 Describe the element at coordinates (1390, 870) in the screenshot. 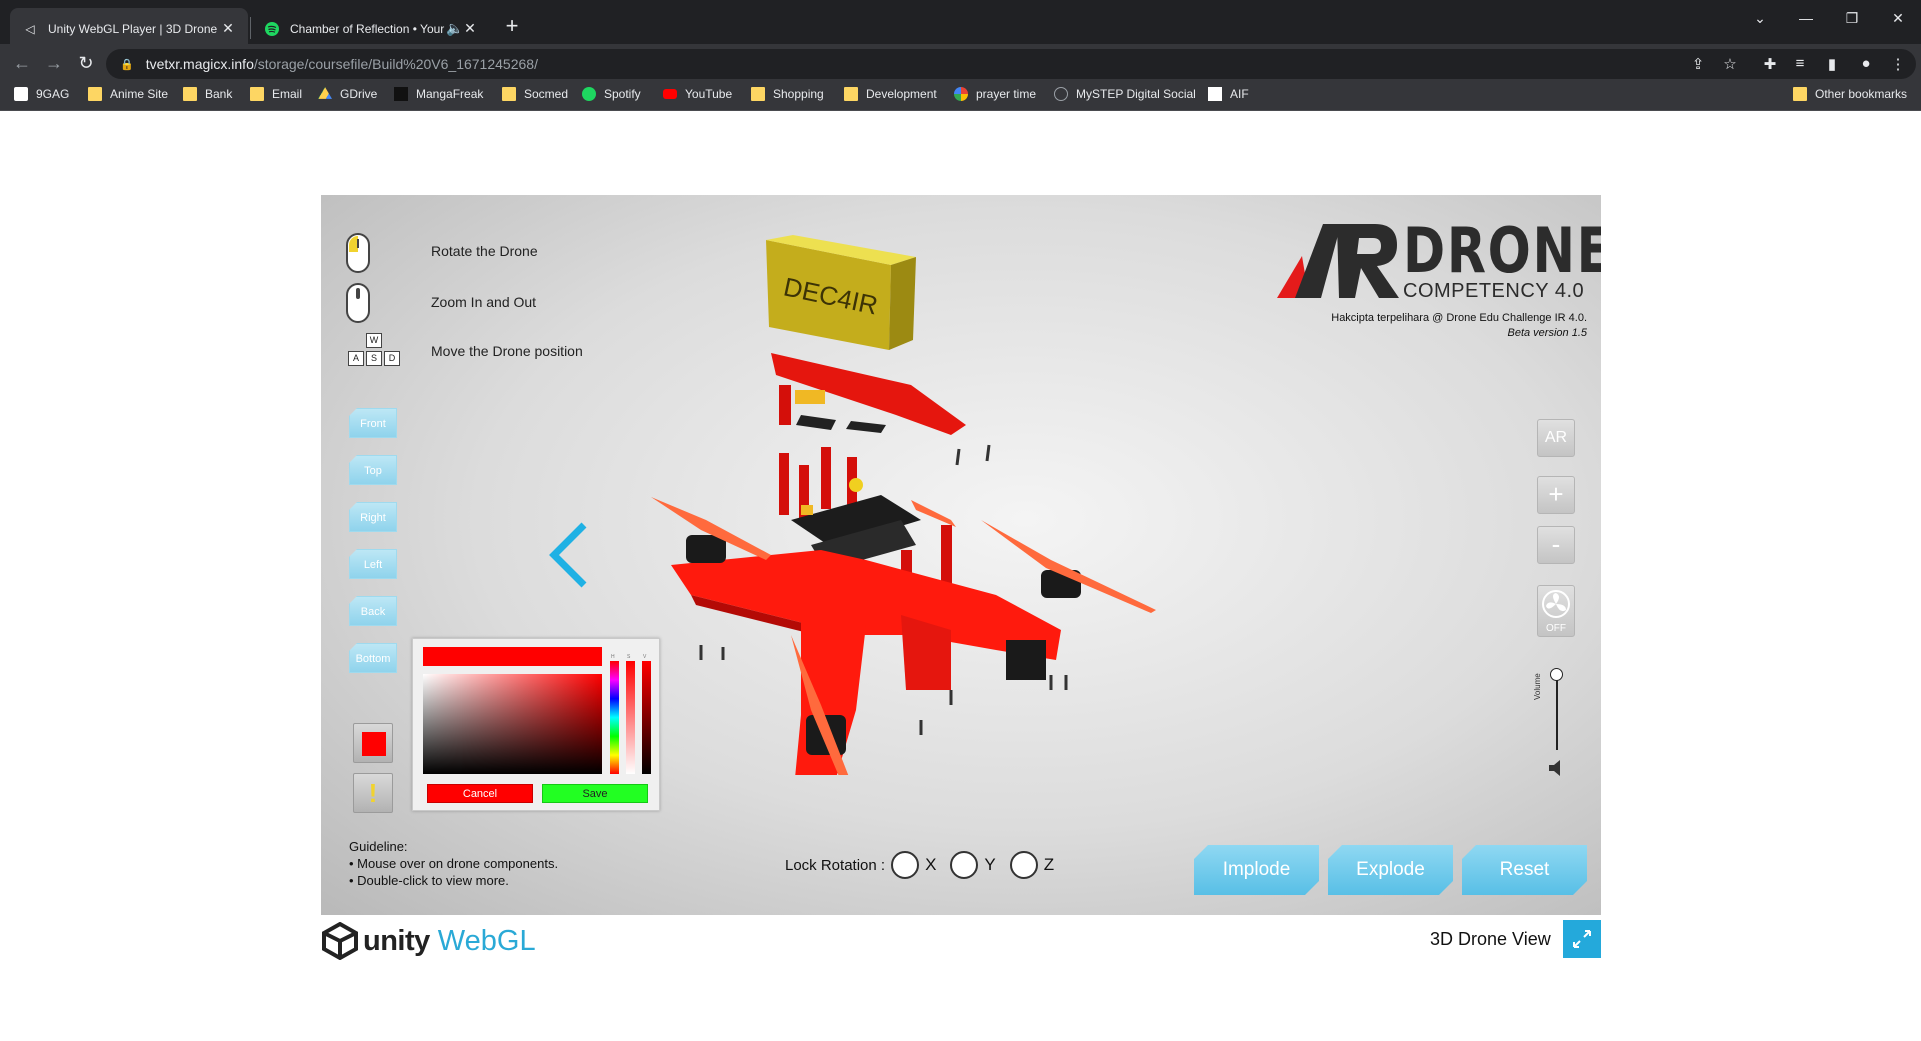

I see `explode-button: Explode` at that location.